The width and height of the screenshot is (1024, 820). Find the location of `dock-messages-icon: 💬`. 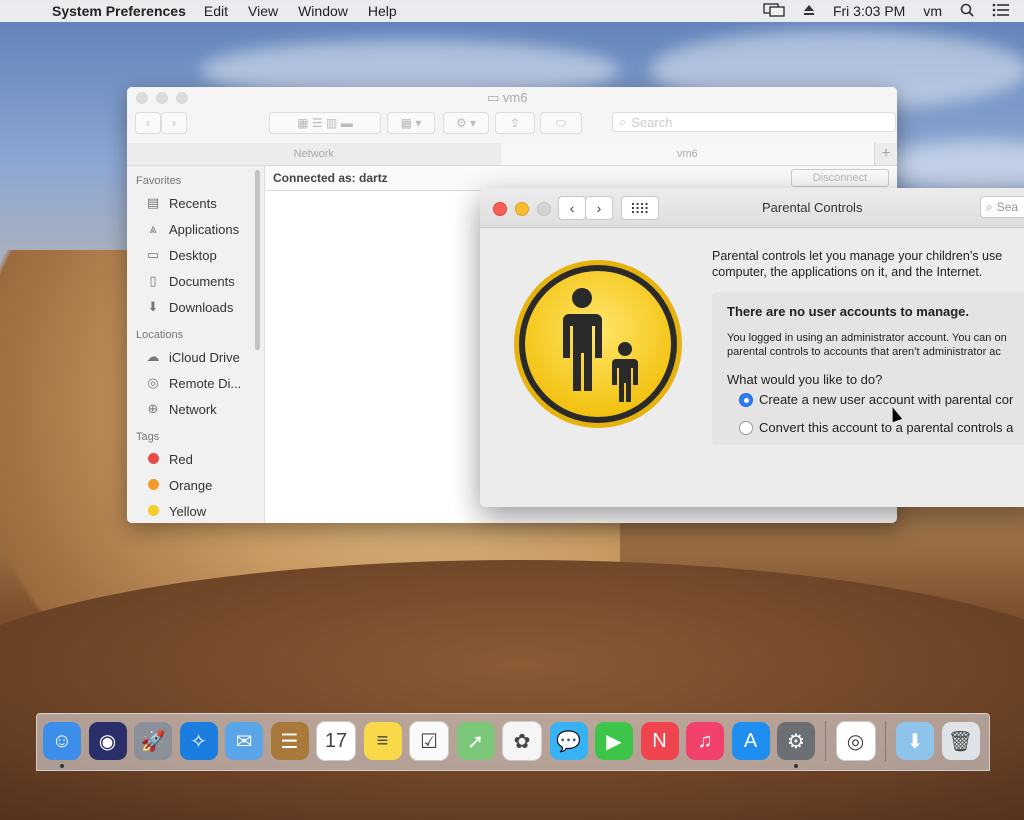

dock-messages-icon: 💬 is located at coordinates (568, 741).